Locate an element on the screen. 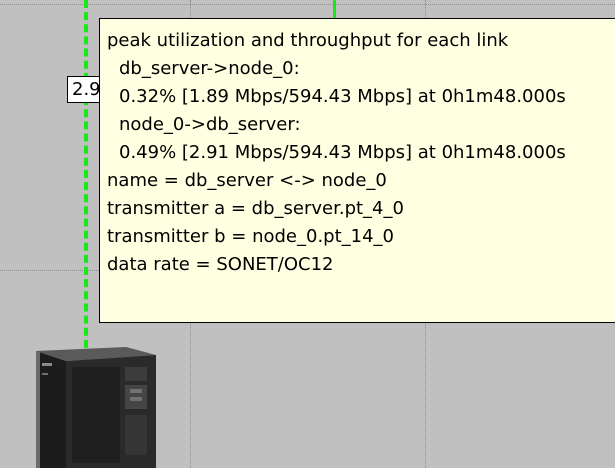 The height and width of the screenshot is (468, 615). tooltip-direction-label: node_0->db_server: is located at coordinates (210, 124).